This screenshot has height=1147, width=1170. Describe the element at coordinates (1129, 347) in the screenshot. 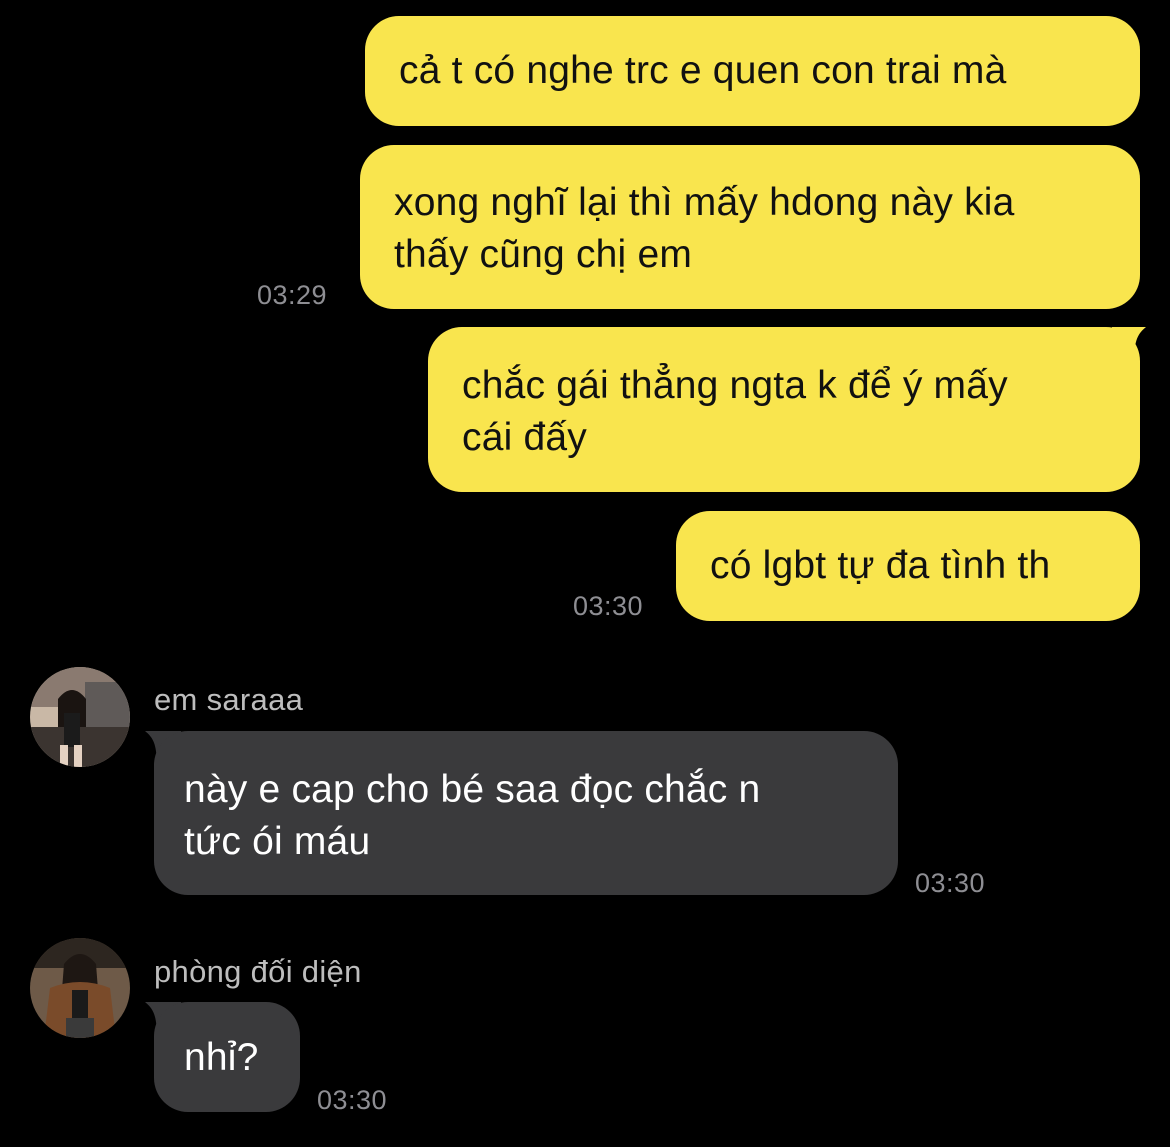

I see `bubble-tail-icon` at that location.